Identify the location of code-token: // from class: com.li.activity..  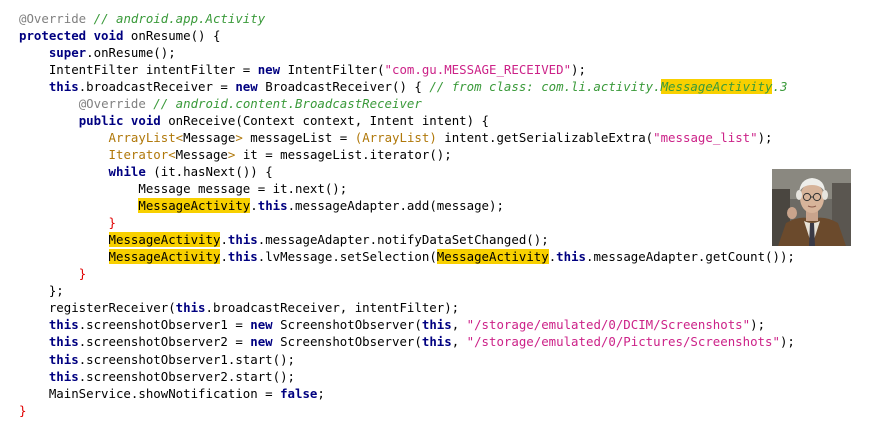
(545, 86).